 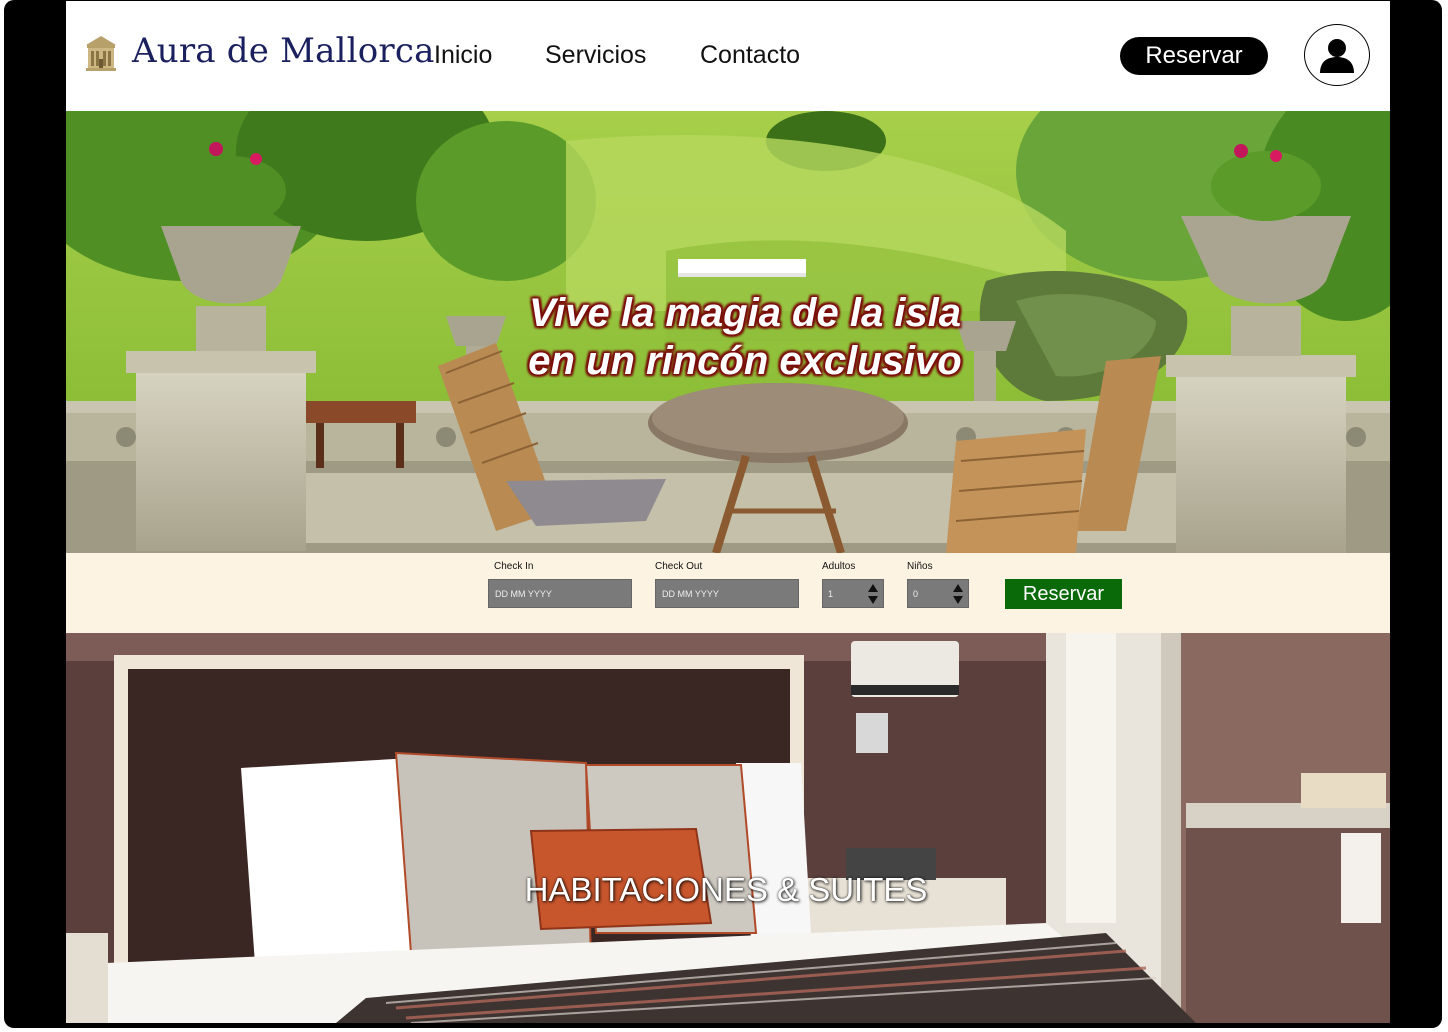 What do you see at coordinates (920, 566) in the screenshot?
I see `children-label: Niños` at bounding box center [920, 566].